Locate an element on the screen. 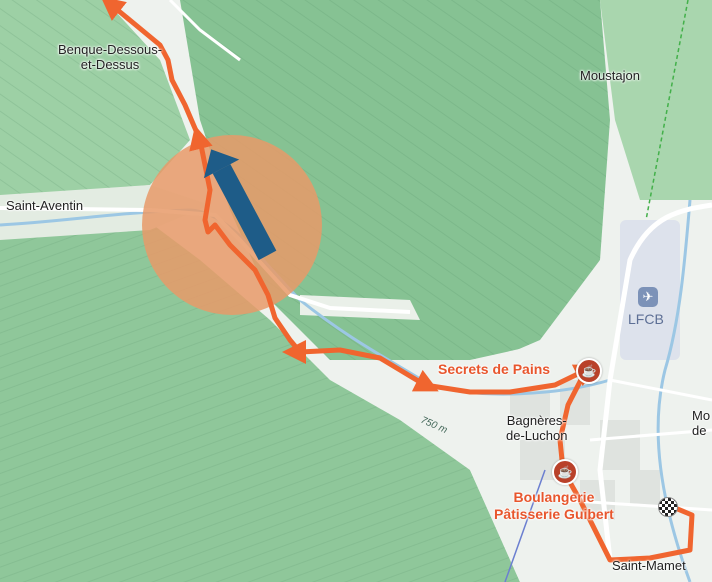  checkered-flag-icon is located at coordinates (668, 507).